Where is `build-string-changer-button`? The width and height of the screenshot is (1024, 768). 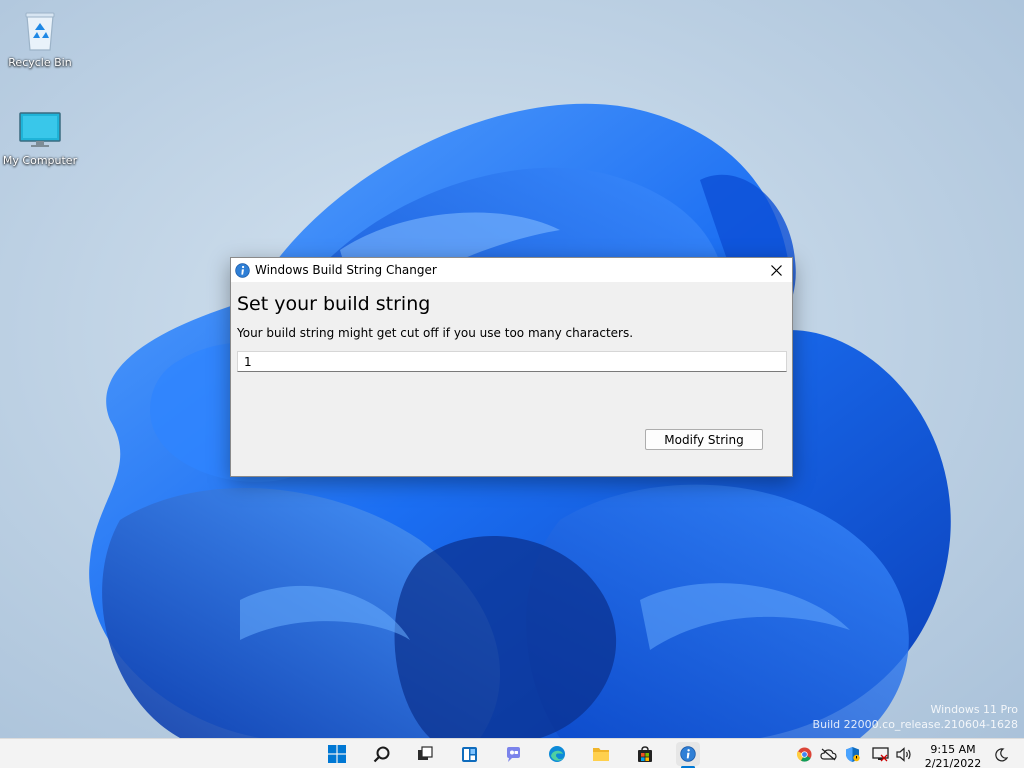
build-string-changer-button is located at coordinates (688, 754).